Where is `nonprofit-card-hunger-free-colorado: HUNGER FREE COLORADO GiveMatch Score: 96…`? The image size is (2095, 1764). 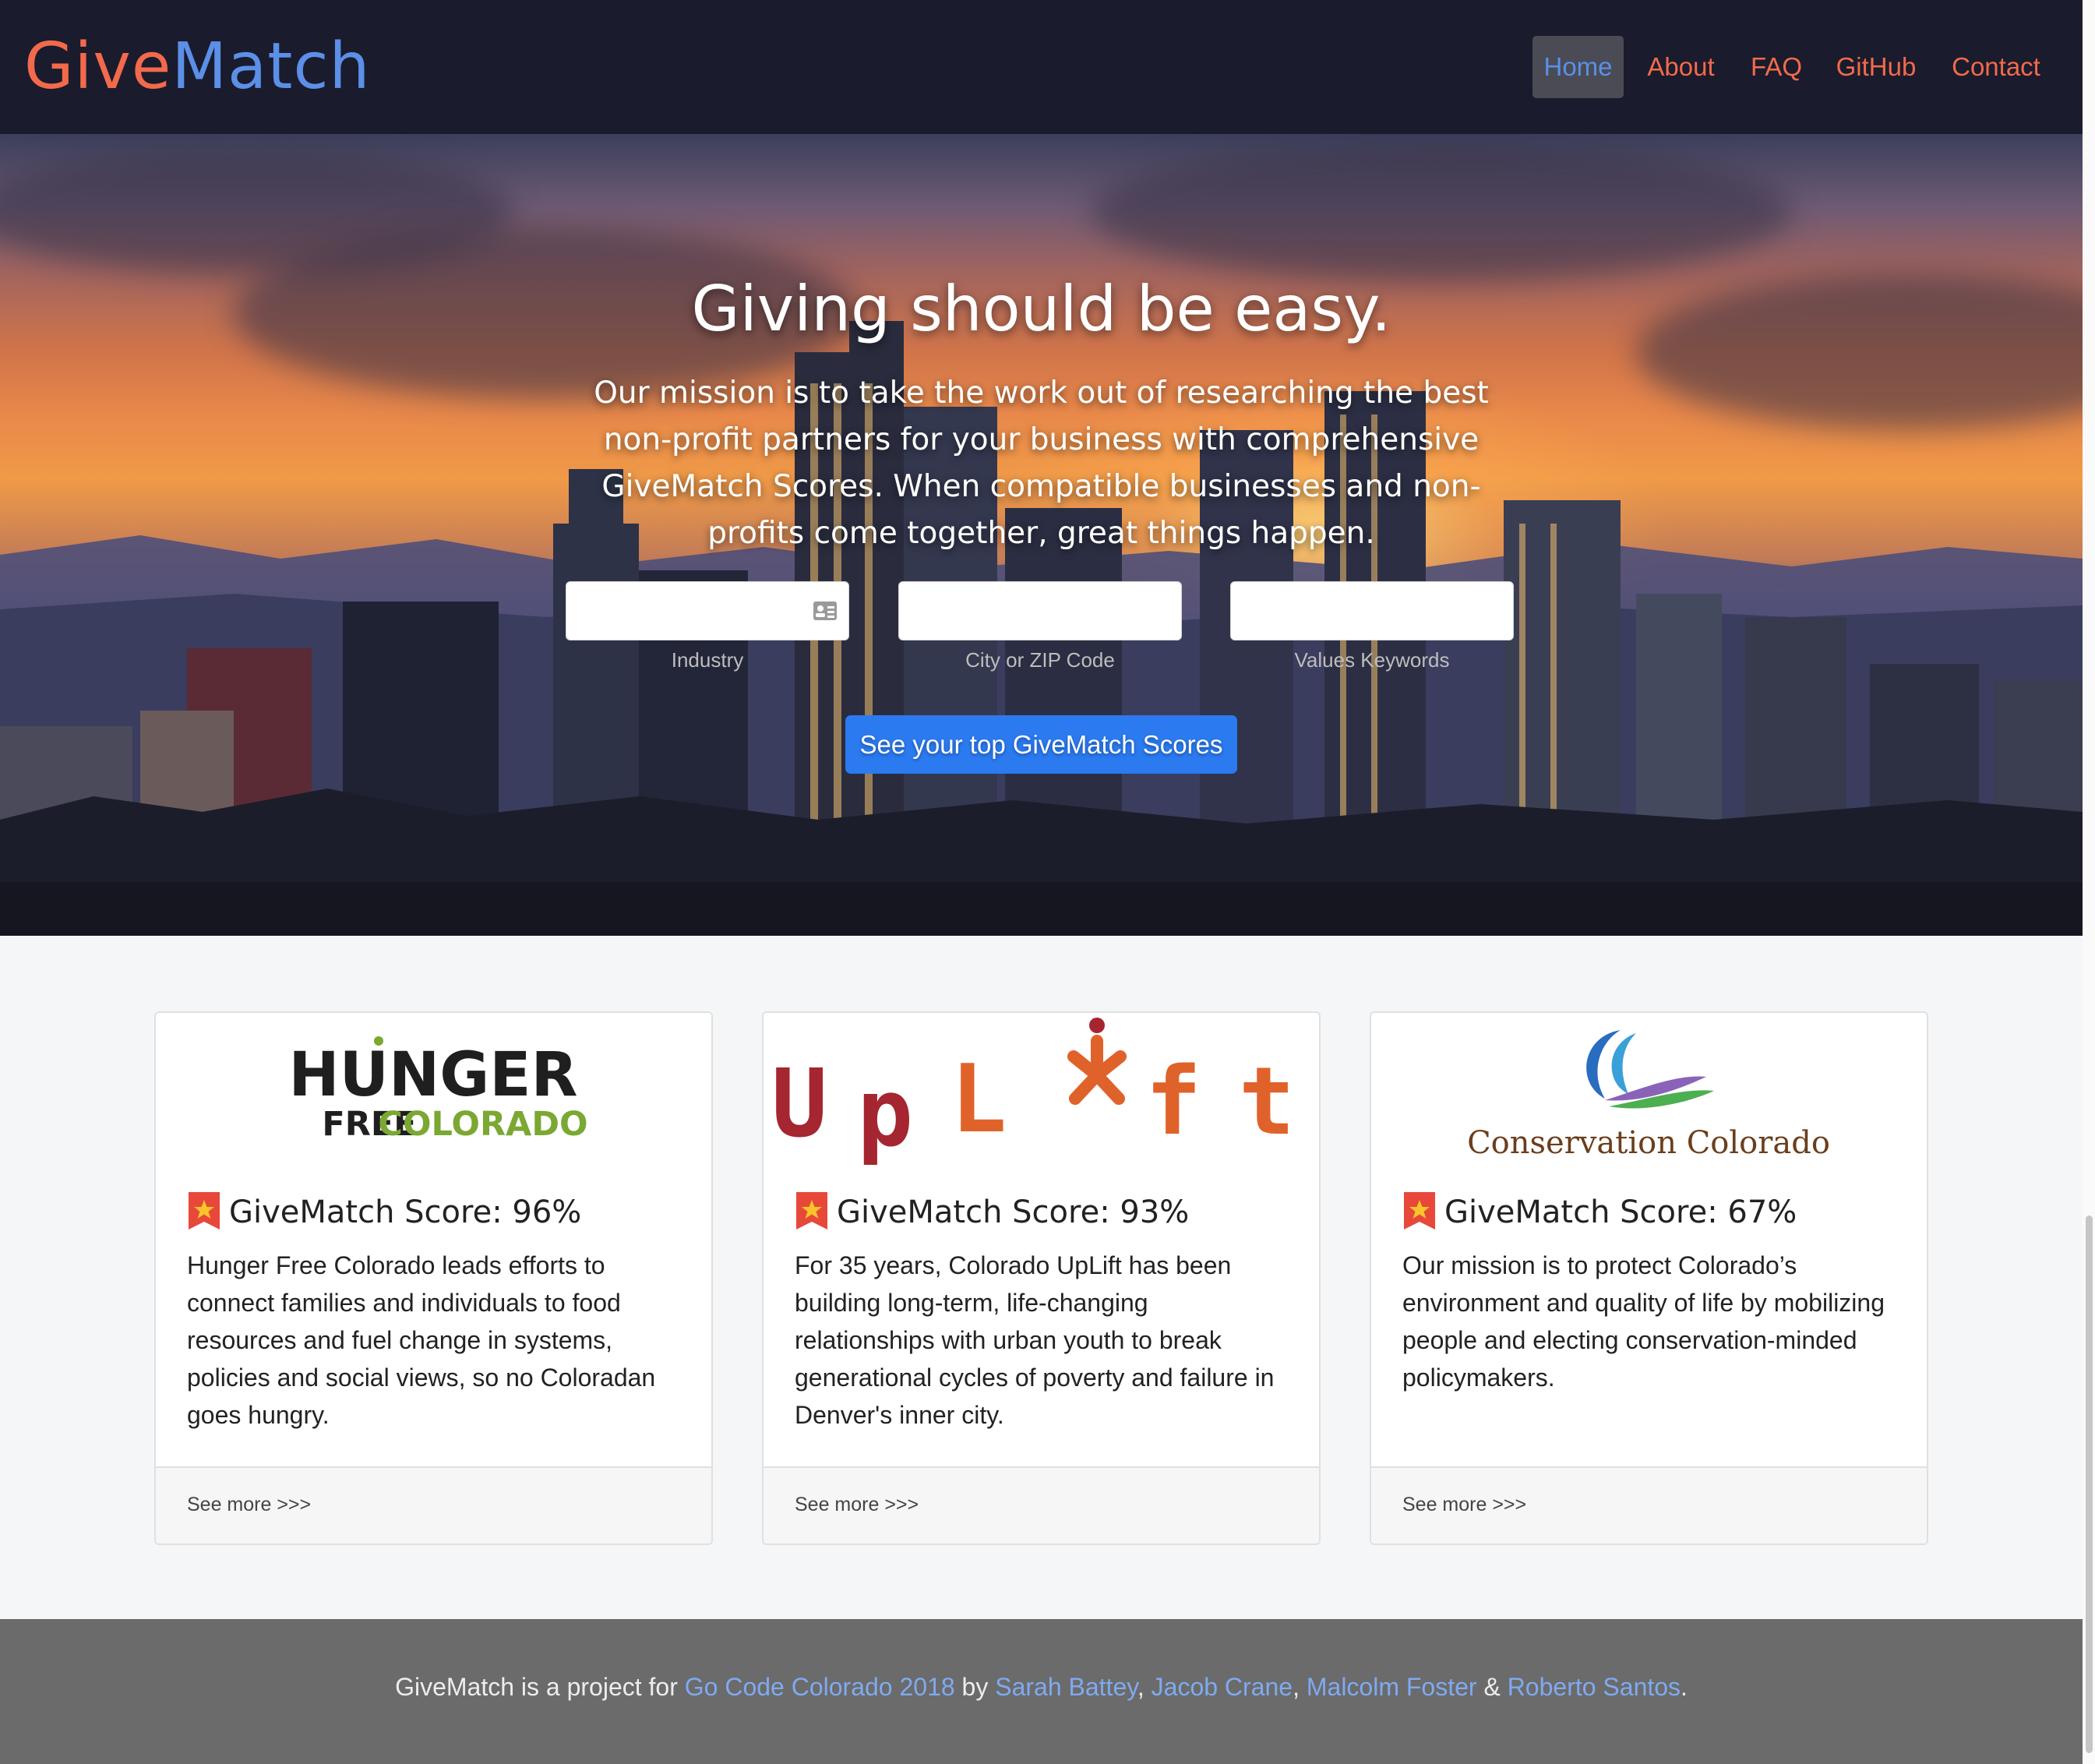
nonprofit-card-hunger-free-colorado: HUNGER FREE COLORADO GiveMatch Score: 96… is located at coordinates (433, 1278).